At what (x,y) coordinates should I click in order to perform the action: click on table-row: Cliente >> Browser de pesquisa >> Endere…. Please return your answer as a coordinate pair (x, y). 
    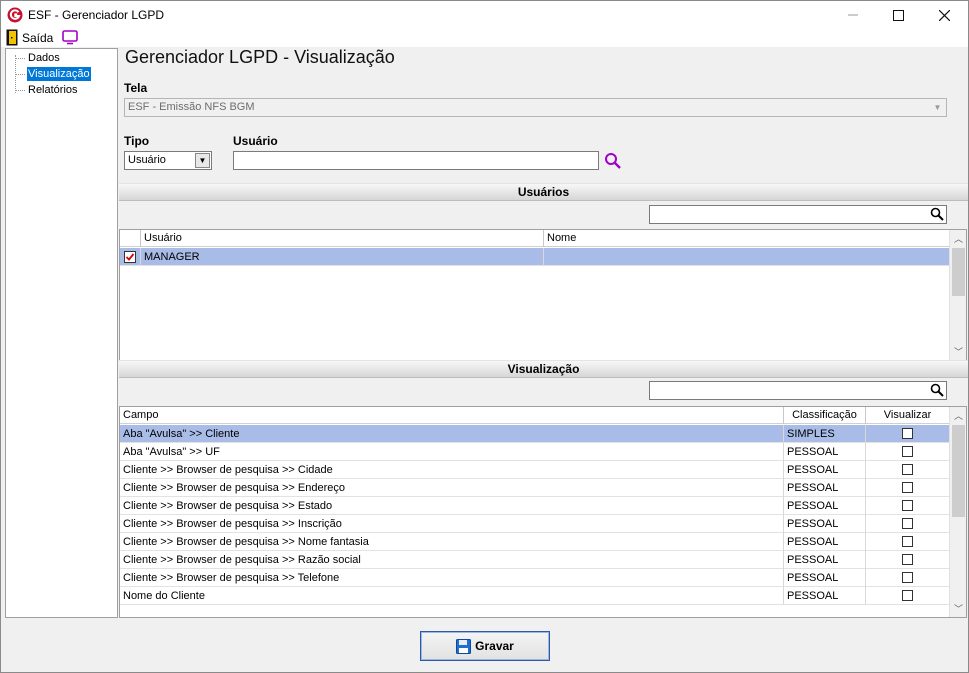
    Looking at the image, I should click on (534, 488).